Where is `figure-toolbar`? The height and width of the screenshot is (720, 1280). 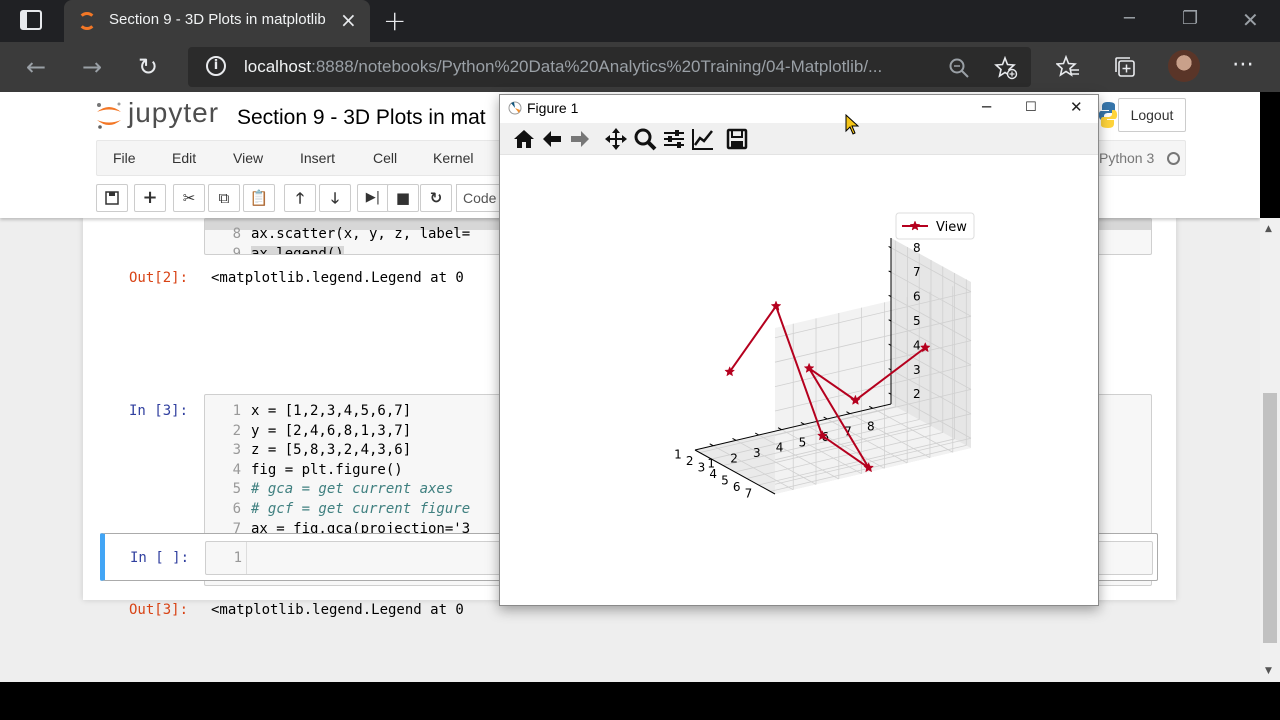
figure-toolbar is located at coordinates (799, 139).